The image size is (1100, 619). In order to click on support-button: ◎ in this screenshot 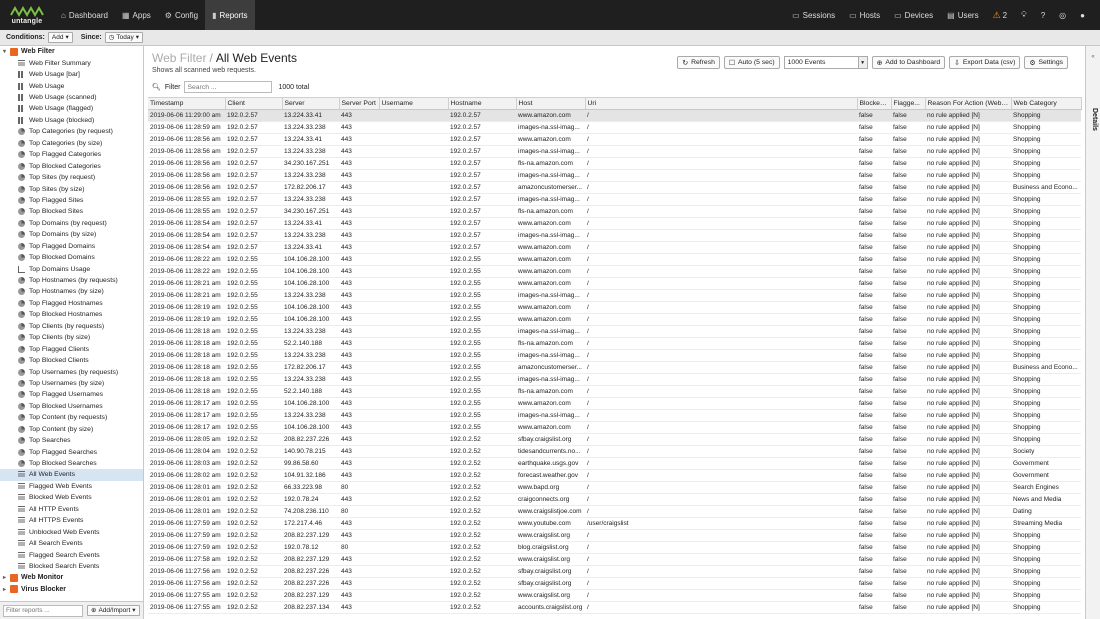, I will do `click(1062, 15)`.